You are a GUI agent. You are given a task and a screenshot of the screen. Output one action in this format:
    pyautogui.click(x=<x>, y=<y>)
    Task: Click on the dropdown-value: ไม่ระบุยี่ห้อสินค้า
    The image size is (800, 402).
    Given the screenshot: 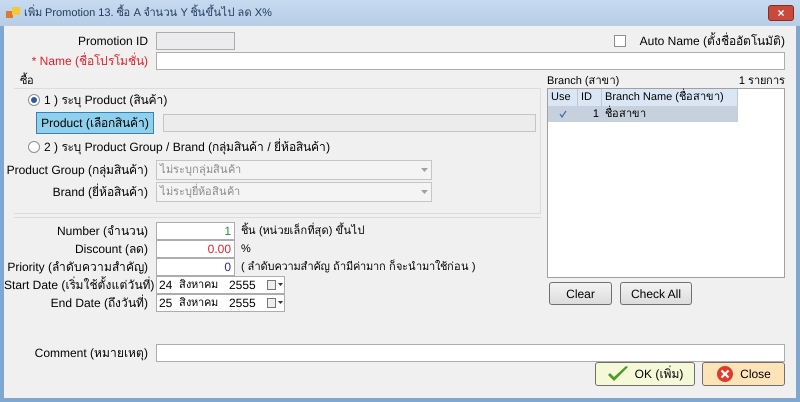 What is the action you would take?
    pyautogui.click(x=200, y=192)
    